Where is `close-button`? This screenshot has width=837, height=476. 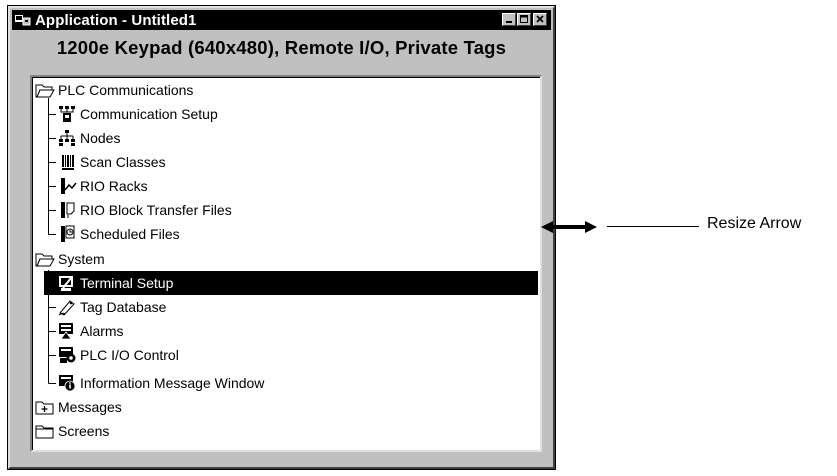 close-button is located at coordinates (540, 19).